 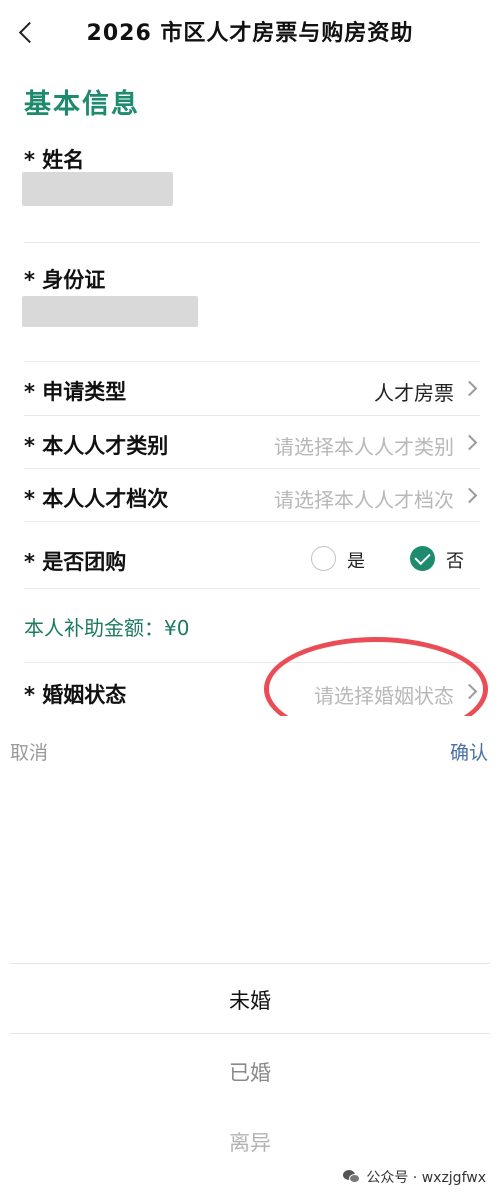 I want to click on chevron-left-icon, so click(x=29, y=32).